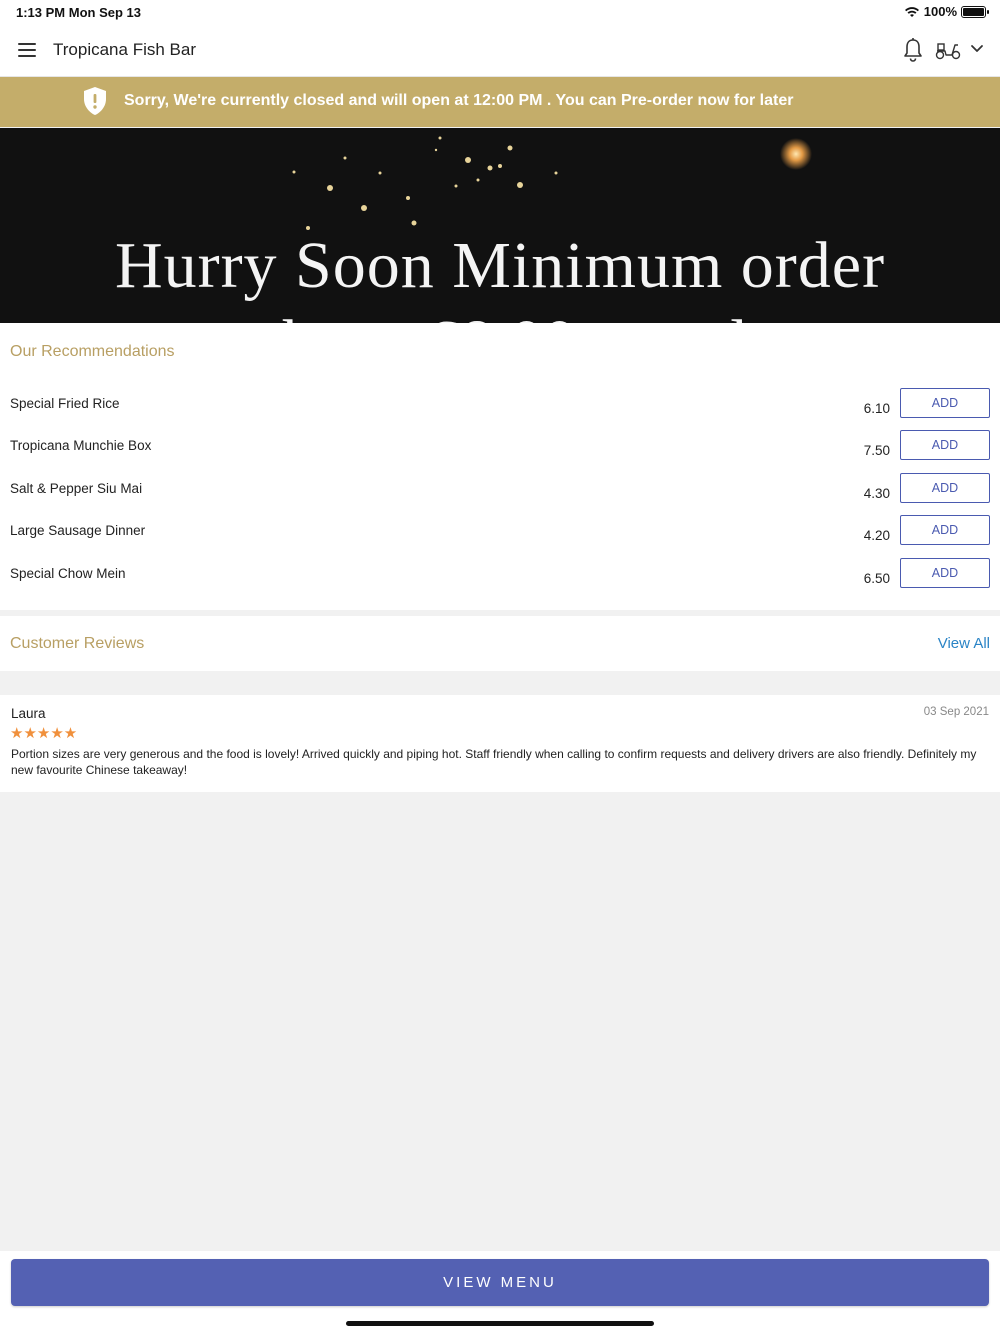 This screenshot has width=1000, height=1334. What do you see at coordinates (876, 493) in the screenshot?
I see `item-price: 4.30` at bounding box center [876, 493].